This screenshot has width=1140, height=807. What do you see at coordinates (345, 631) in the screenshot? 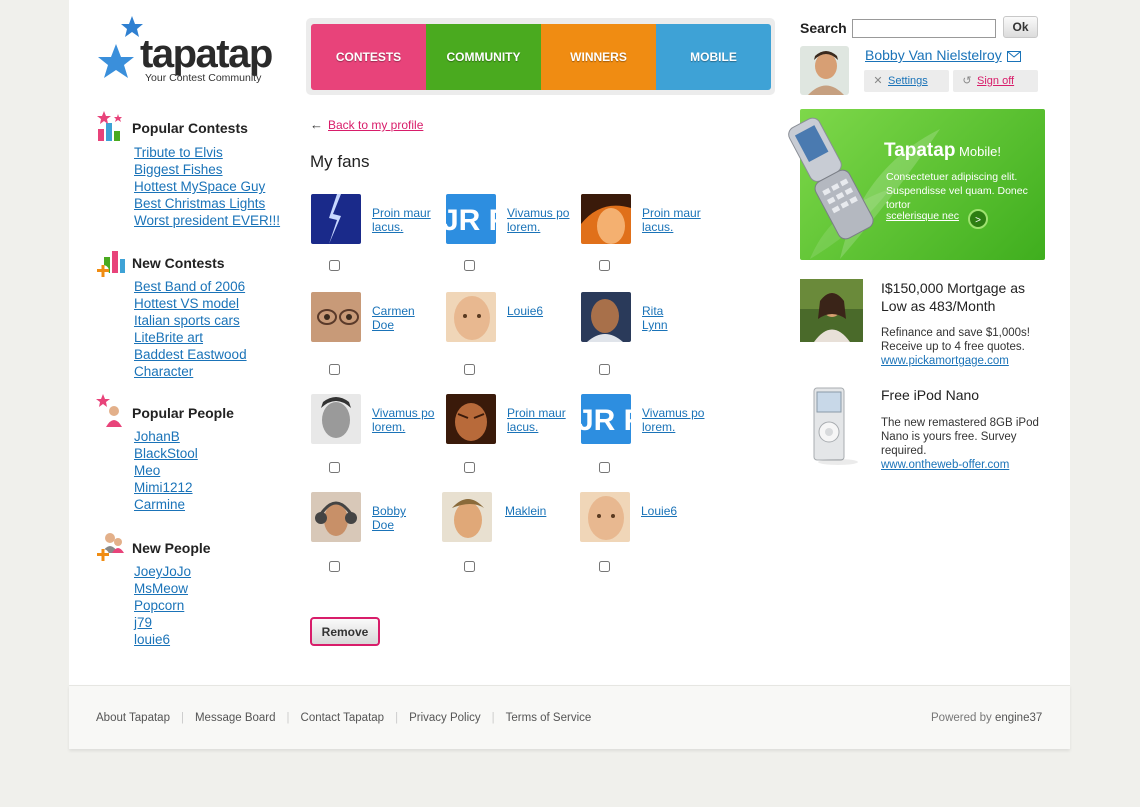
I see `remove-button: Remove` at bounding box center [345, 631].